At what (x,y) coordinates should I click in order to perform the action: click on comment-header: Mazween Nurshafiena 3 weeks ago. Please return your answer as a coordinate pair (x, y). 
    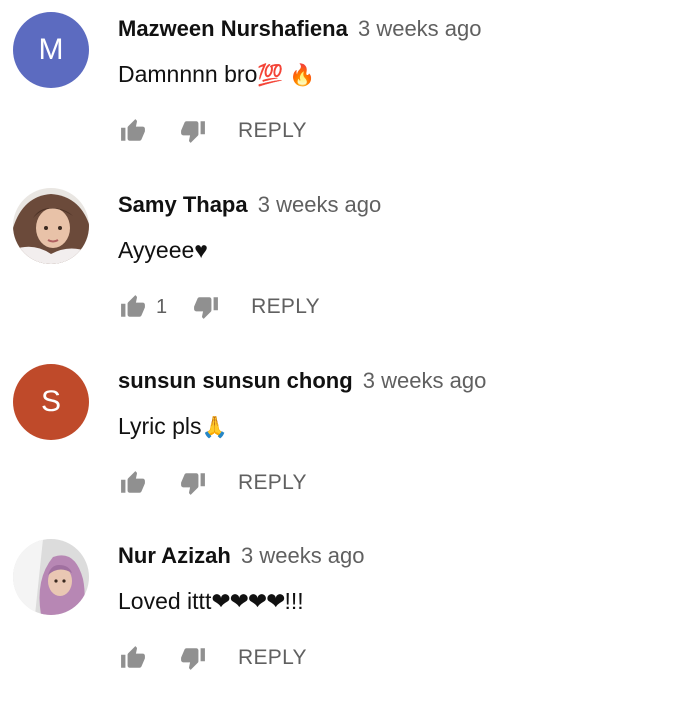
    Looking at the image, I should click on (300, 29).